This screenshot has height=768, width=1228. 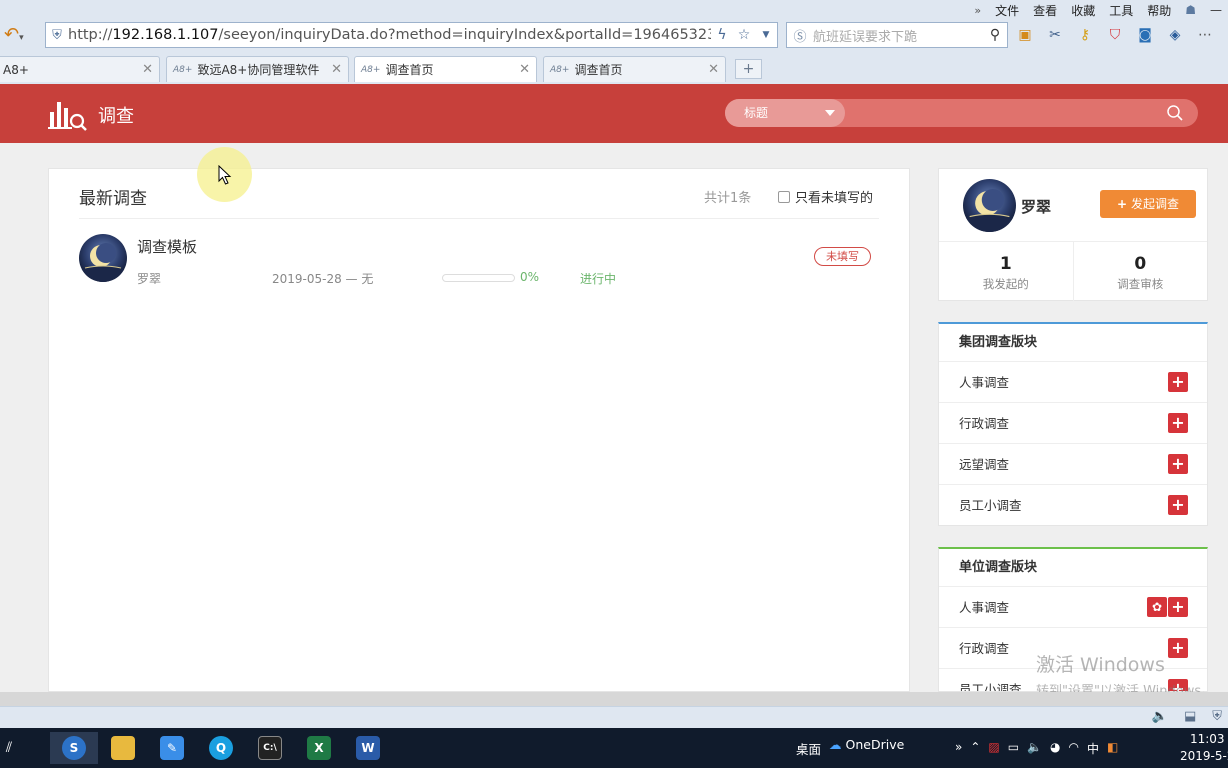 What do you see at coordinates (1083, 10) in the screenshot?
I see `menu-favorites: 收藏` at bounding box center [1083, 10].